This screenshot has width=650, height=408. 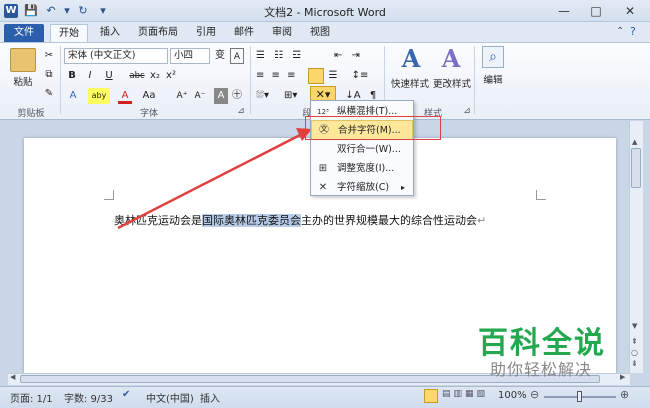 I want to click on browse-buttons: ⇞ ○ ⇟, so click(x=634, y=352).